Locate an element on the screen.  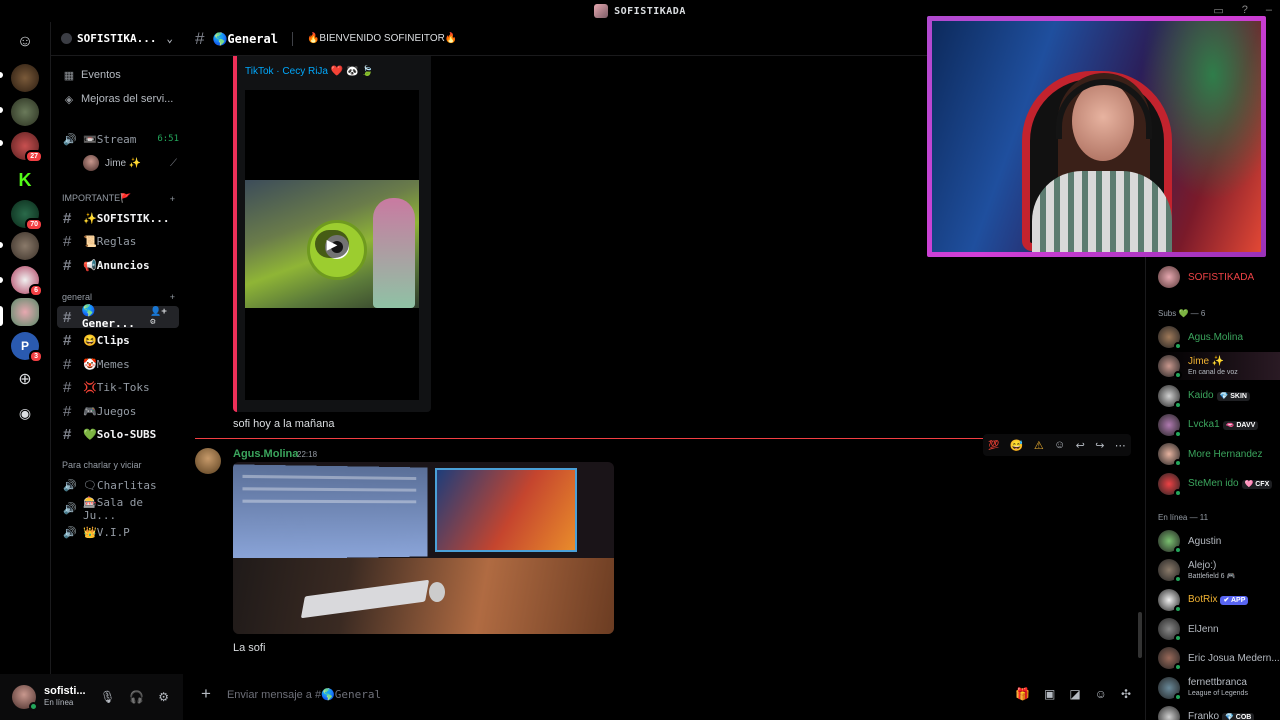
member-item: SteMen ido 🩷 CFX is located at coordinates (1219, 484).